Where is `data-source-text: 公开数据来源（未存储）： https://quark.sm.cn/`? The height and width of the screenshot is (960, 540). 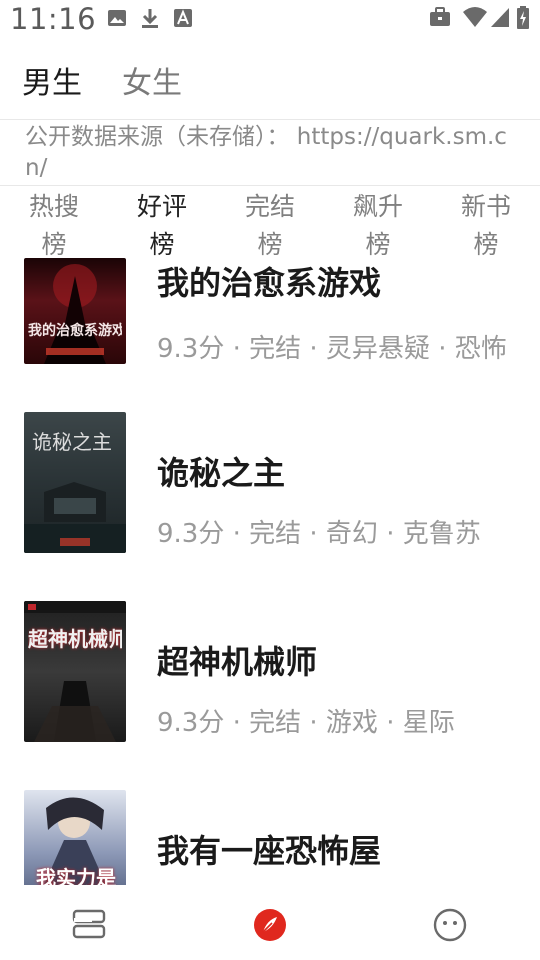 data-source-text: 公开数据来源（未存储）： https://quark.sm.cn/ is located at coordinates (266, 152).